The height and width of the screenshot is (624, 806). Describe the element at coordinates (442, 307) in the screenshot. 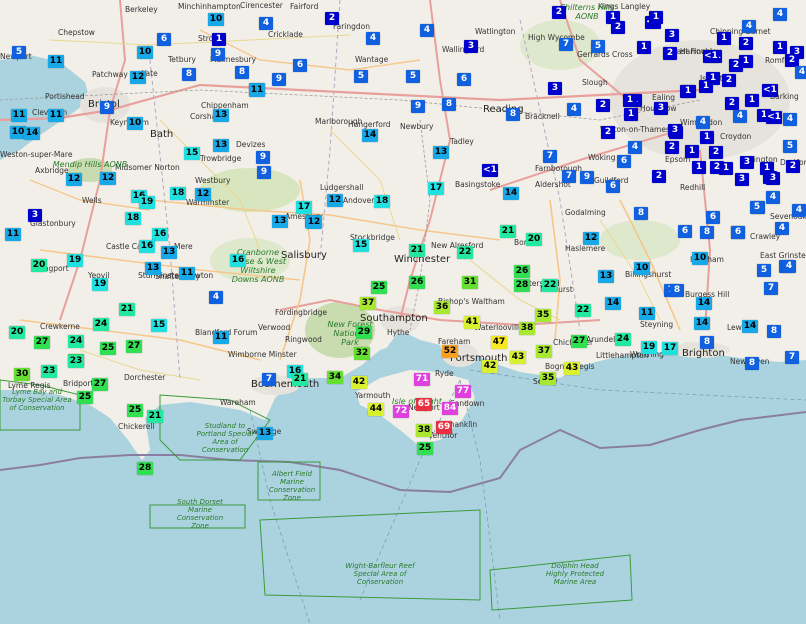

I see `reading-marker: 36` at that location.